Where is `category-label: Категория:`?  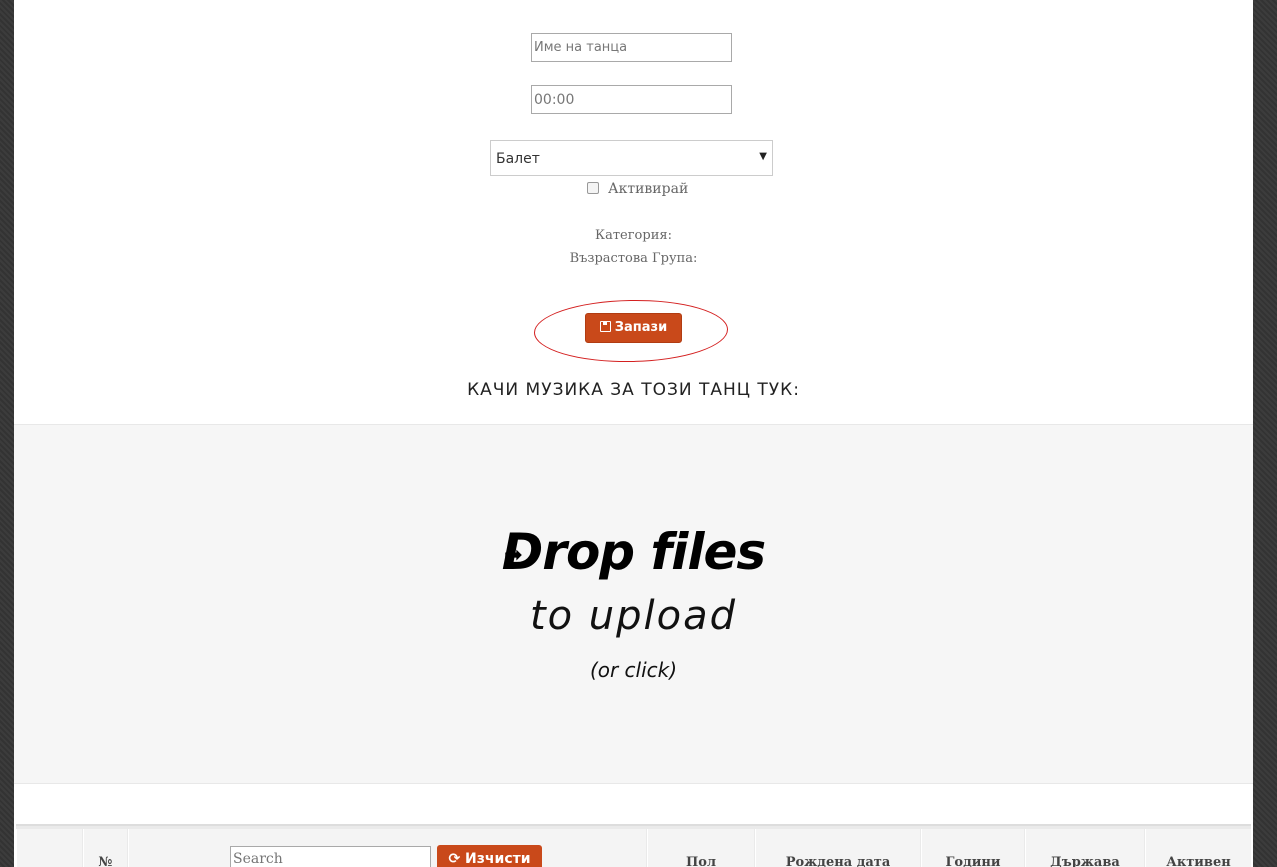
category-label: Категория: is located at coordinates (633, 235).